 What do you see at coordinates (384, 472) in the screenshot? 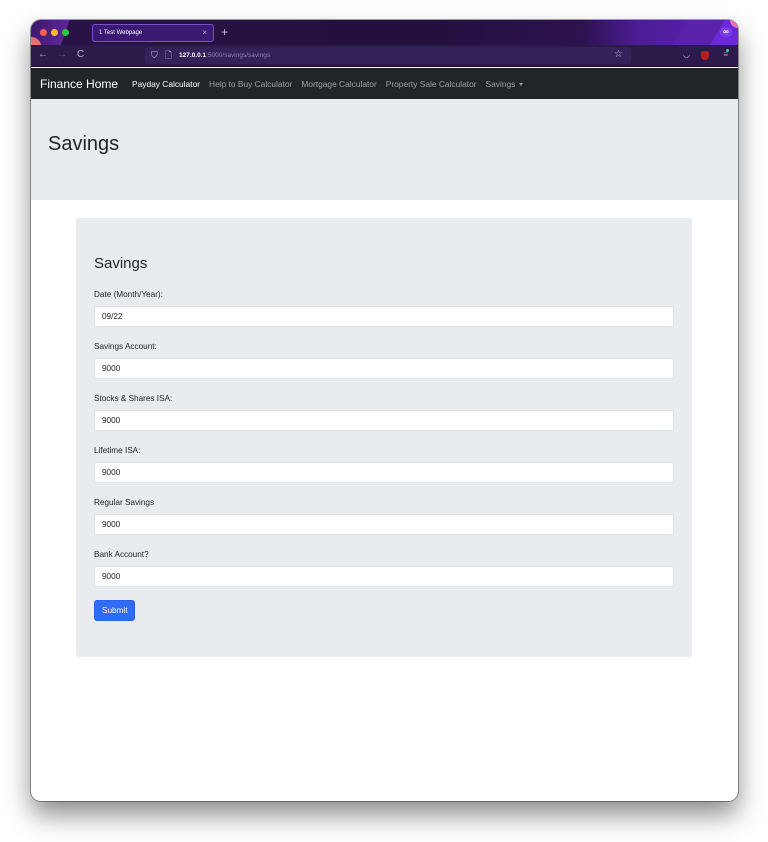
I see `lifetime-isa-input: 9000` at bounding box center [384, 472].